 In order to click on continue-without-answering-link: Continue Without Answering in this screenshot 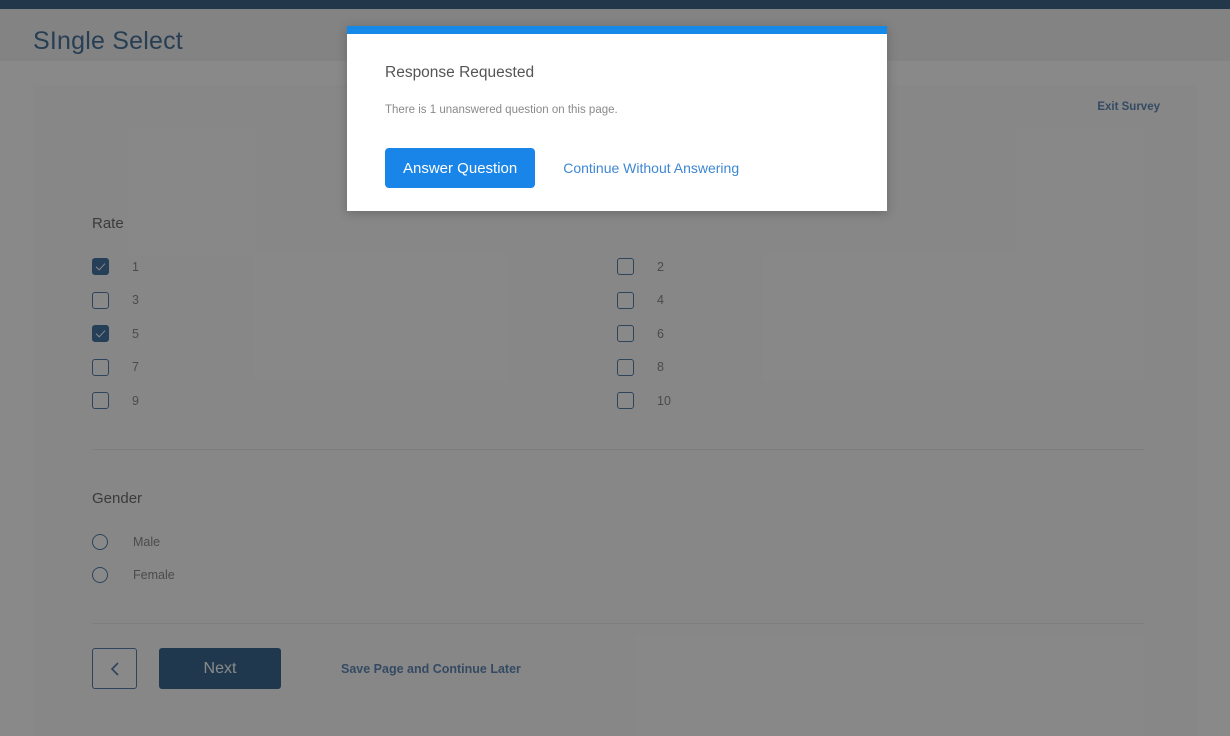, I will do `click(651, 168)`.